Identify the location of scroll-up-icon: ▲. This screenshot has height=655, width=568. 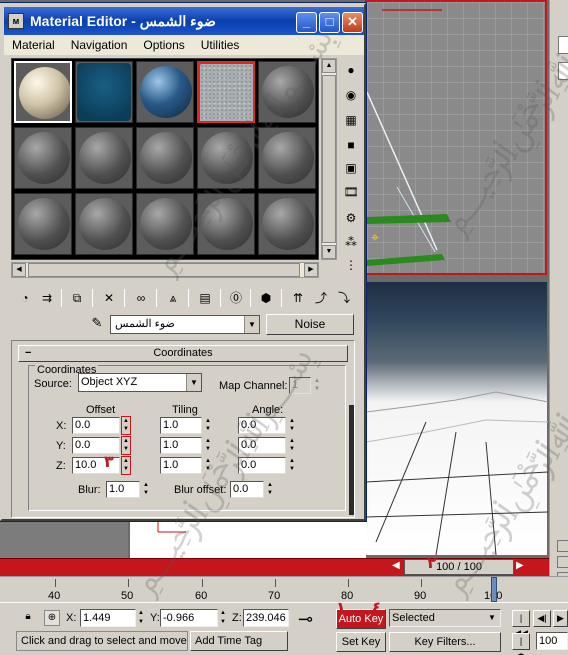
(329, 66).